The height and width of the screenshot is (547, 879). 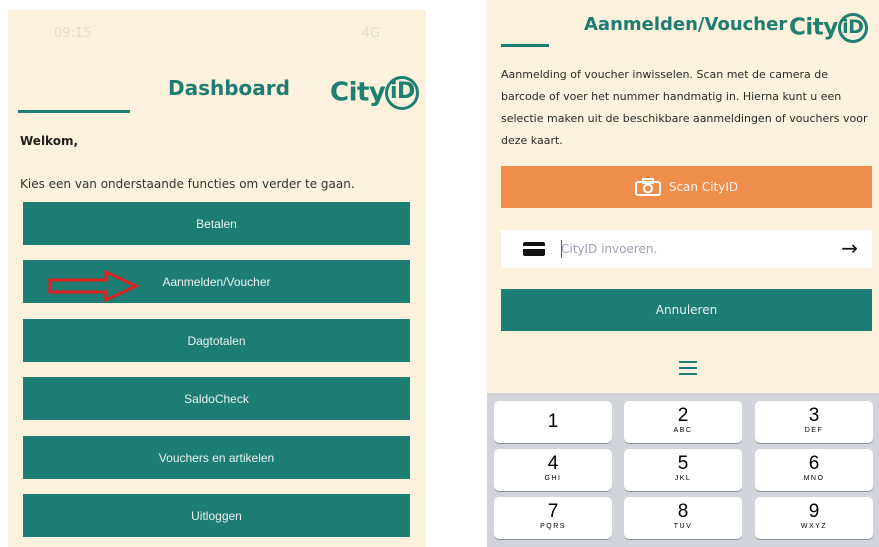 I want to click on vouchers-en-artikelen-button: Vouchers en artikelen, so click(x=216, y=457).